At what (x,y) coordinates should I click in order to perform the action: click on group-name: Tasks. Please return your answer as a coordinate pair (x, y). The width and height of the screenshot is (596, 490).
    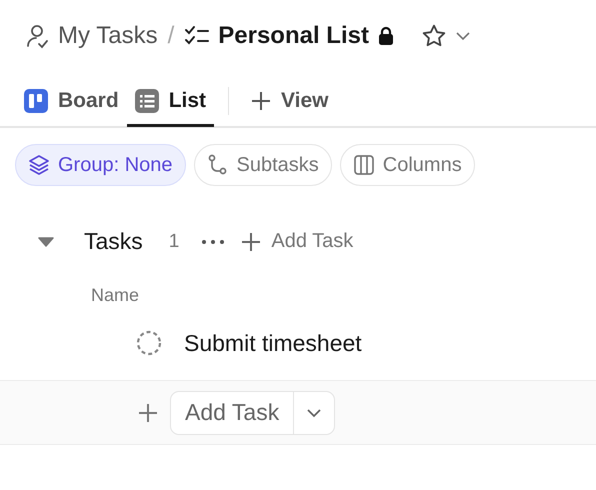
    Looking at the image, I should click on (113, 241).